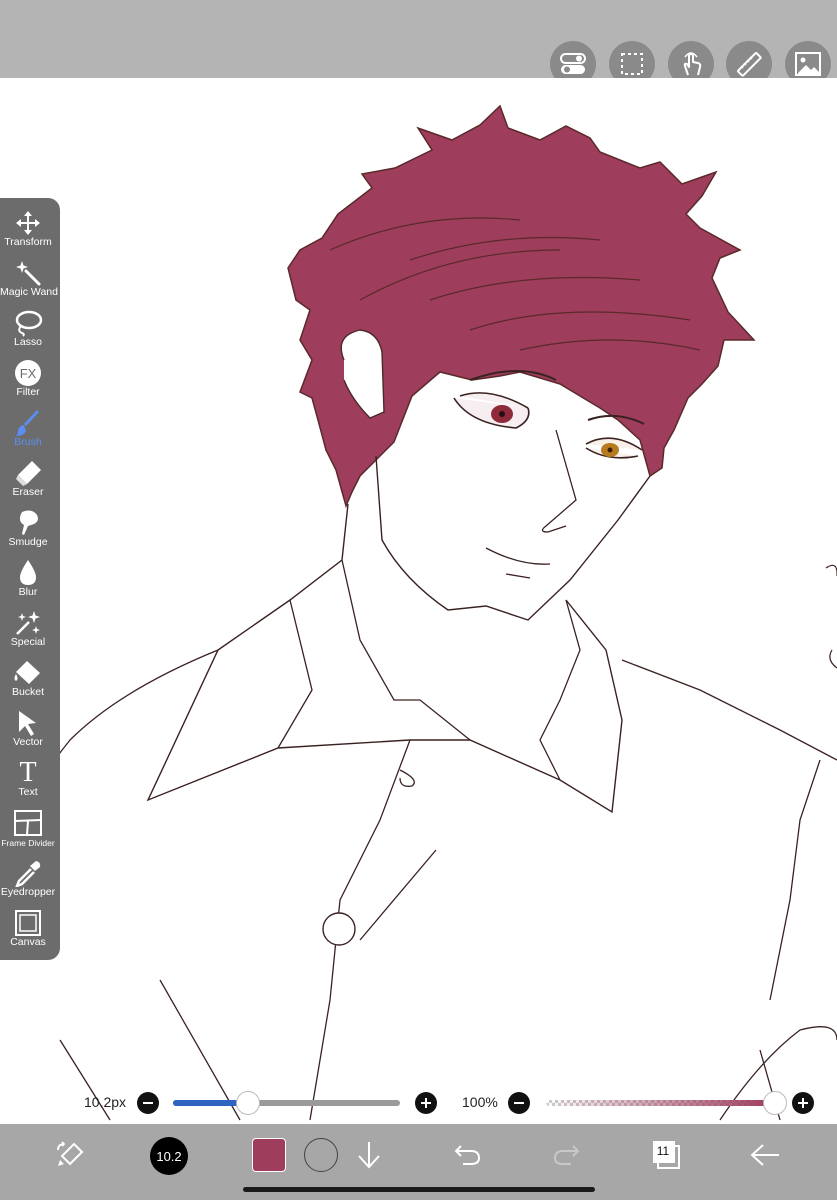 This screenshot has width=837, height=1200. I want to click on brush-size-value: 10.2px, so click(105, 1102).